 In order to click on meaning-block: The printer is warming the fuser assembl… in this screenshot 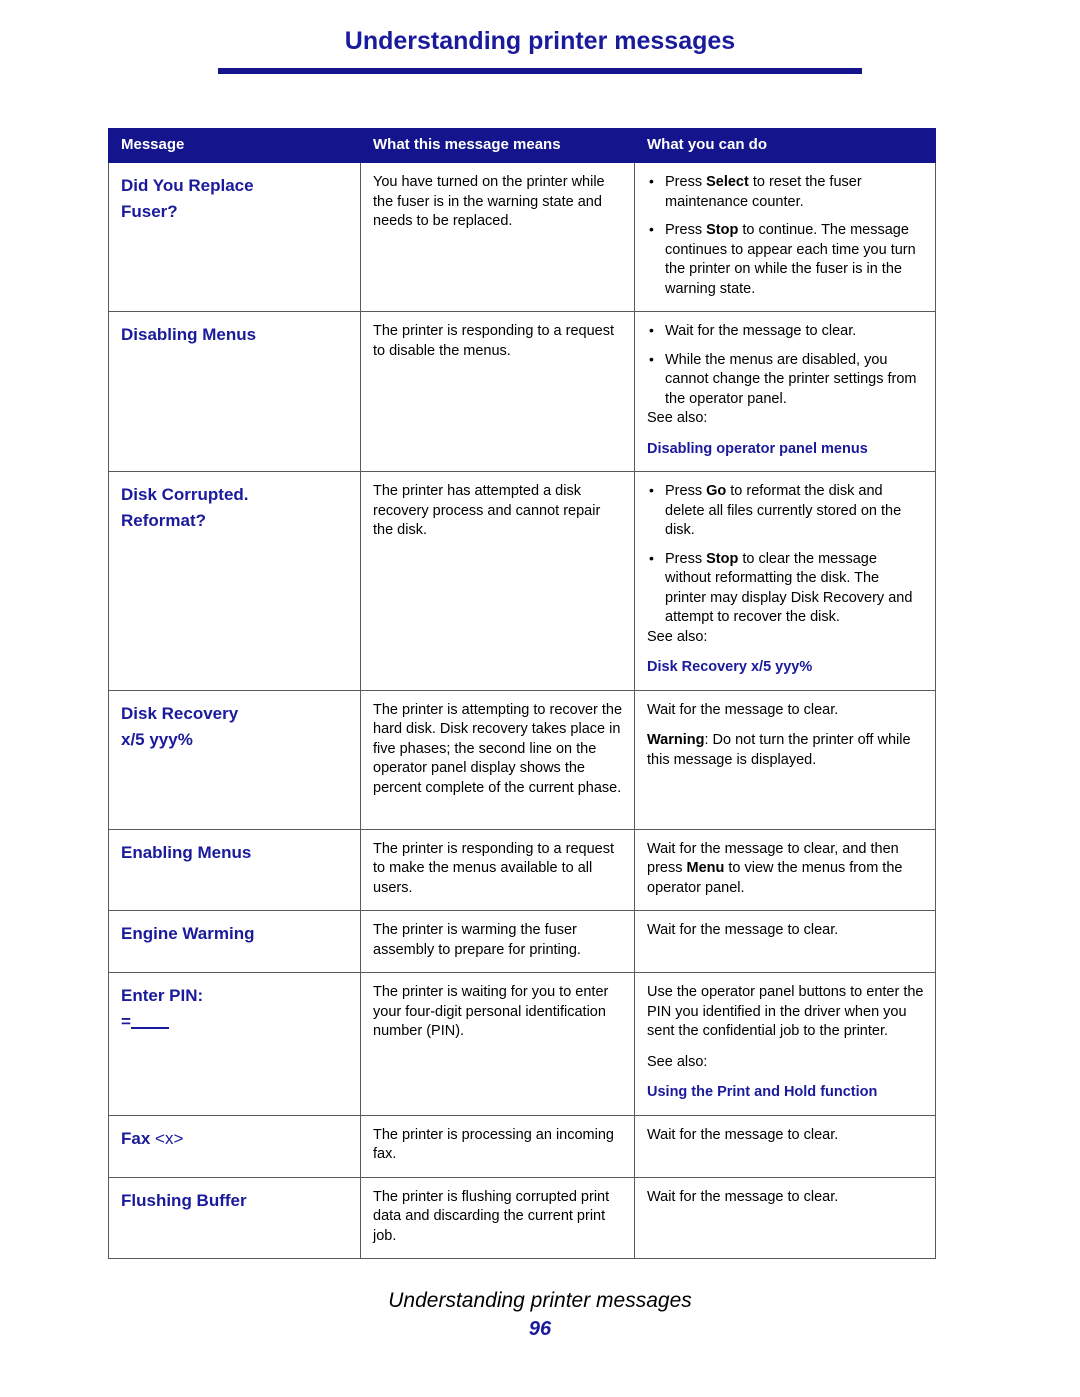, I will do `click(497, 941)`.